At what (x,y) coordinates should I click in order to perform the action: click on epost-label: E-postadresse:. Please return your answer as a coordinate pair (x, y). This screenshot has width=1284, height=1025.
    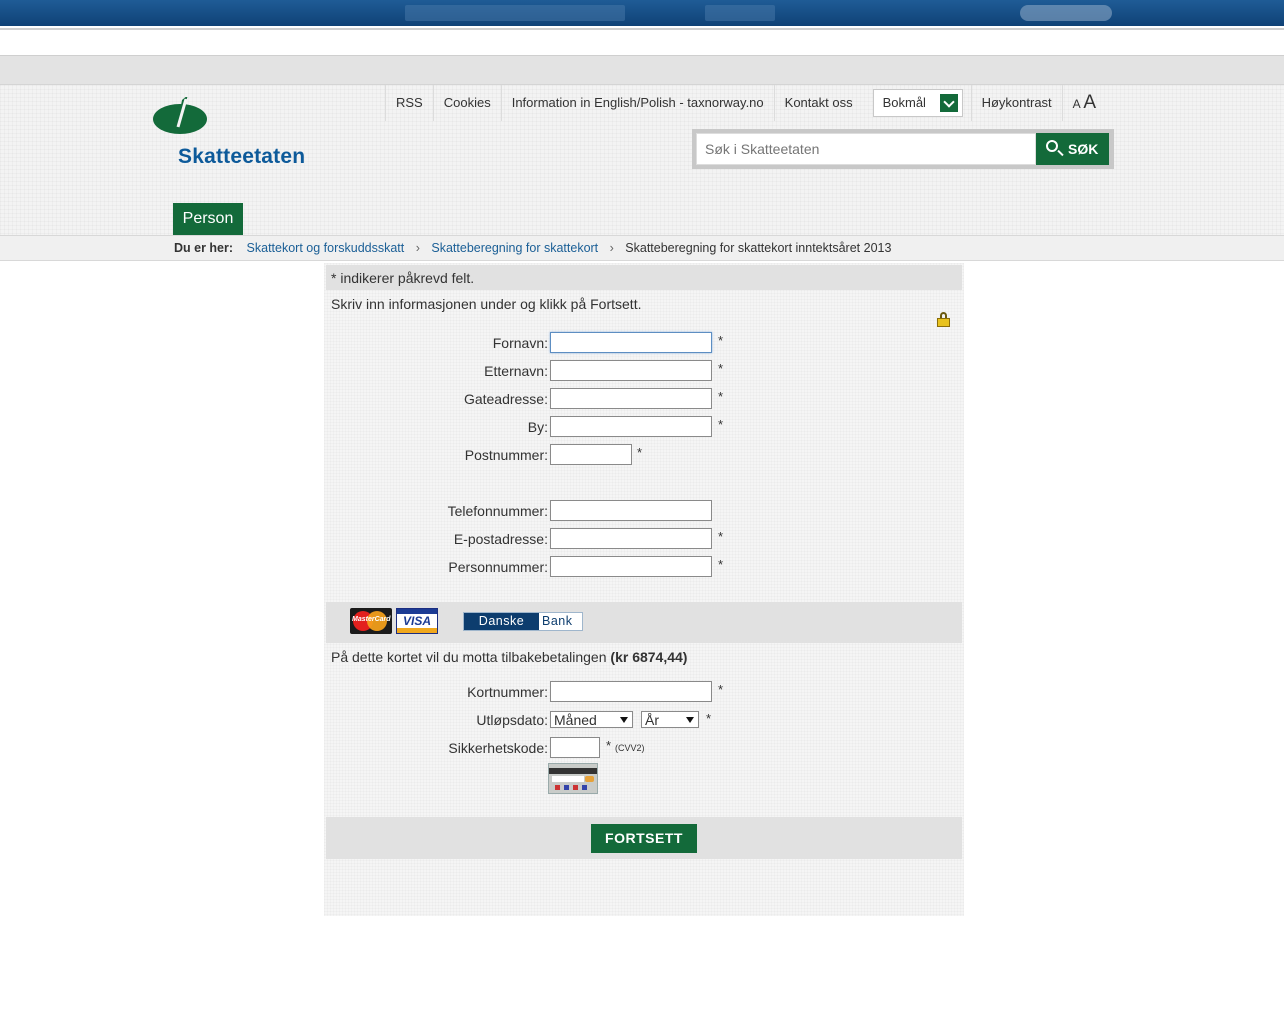
    Looking at the image, I should click on (500, 539).